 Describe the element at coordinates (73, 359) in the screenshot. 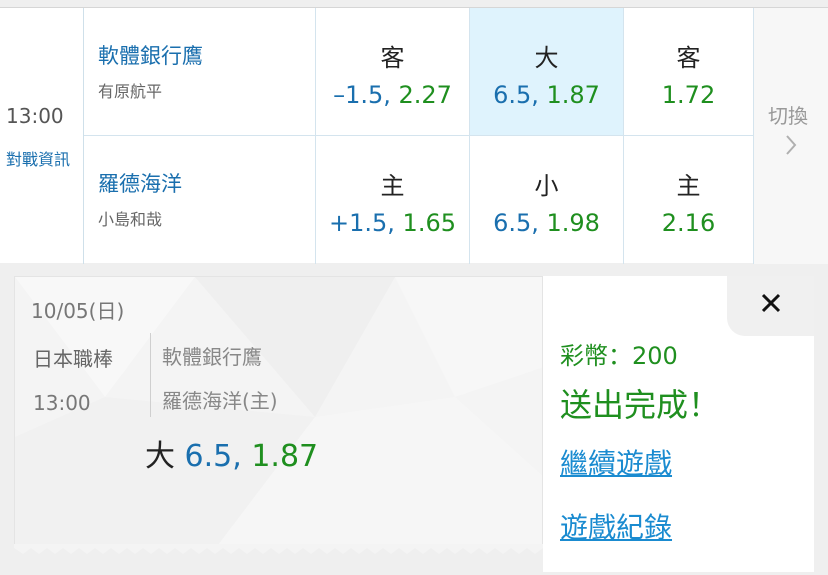

I see `ticket-league: 日本職棒` at that location.